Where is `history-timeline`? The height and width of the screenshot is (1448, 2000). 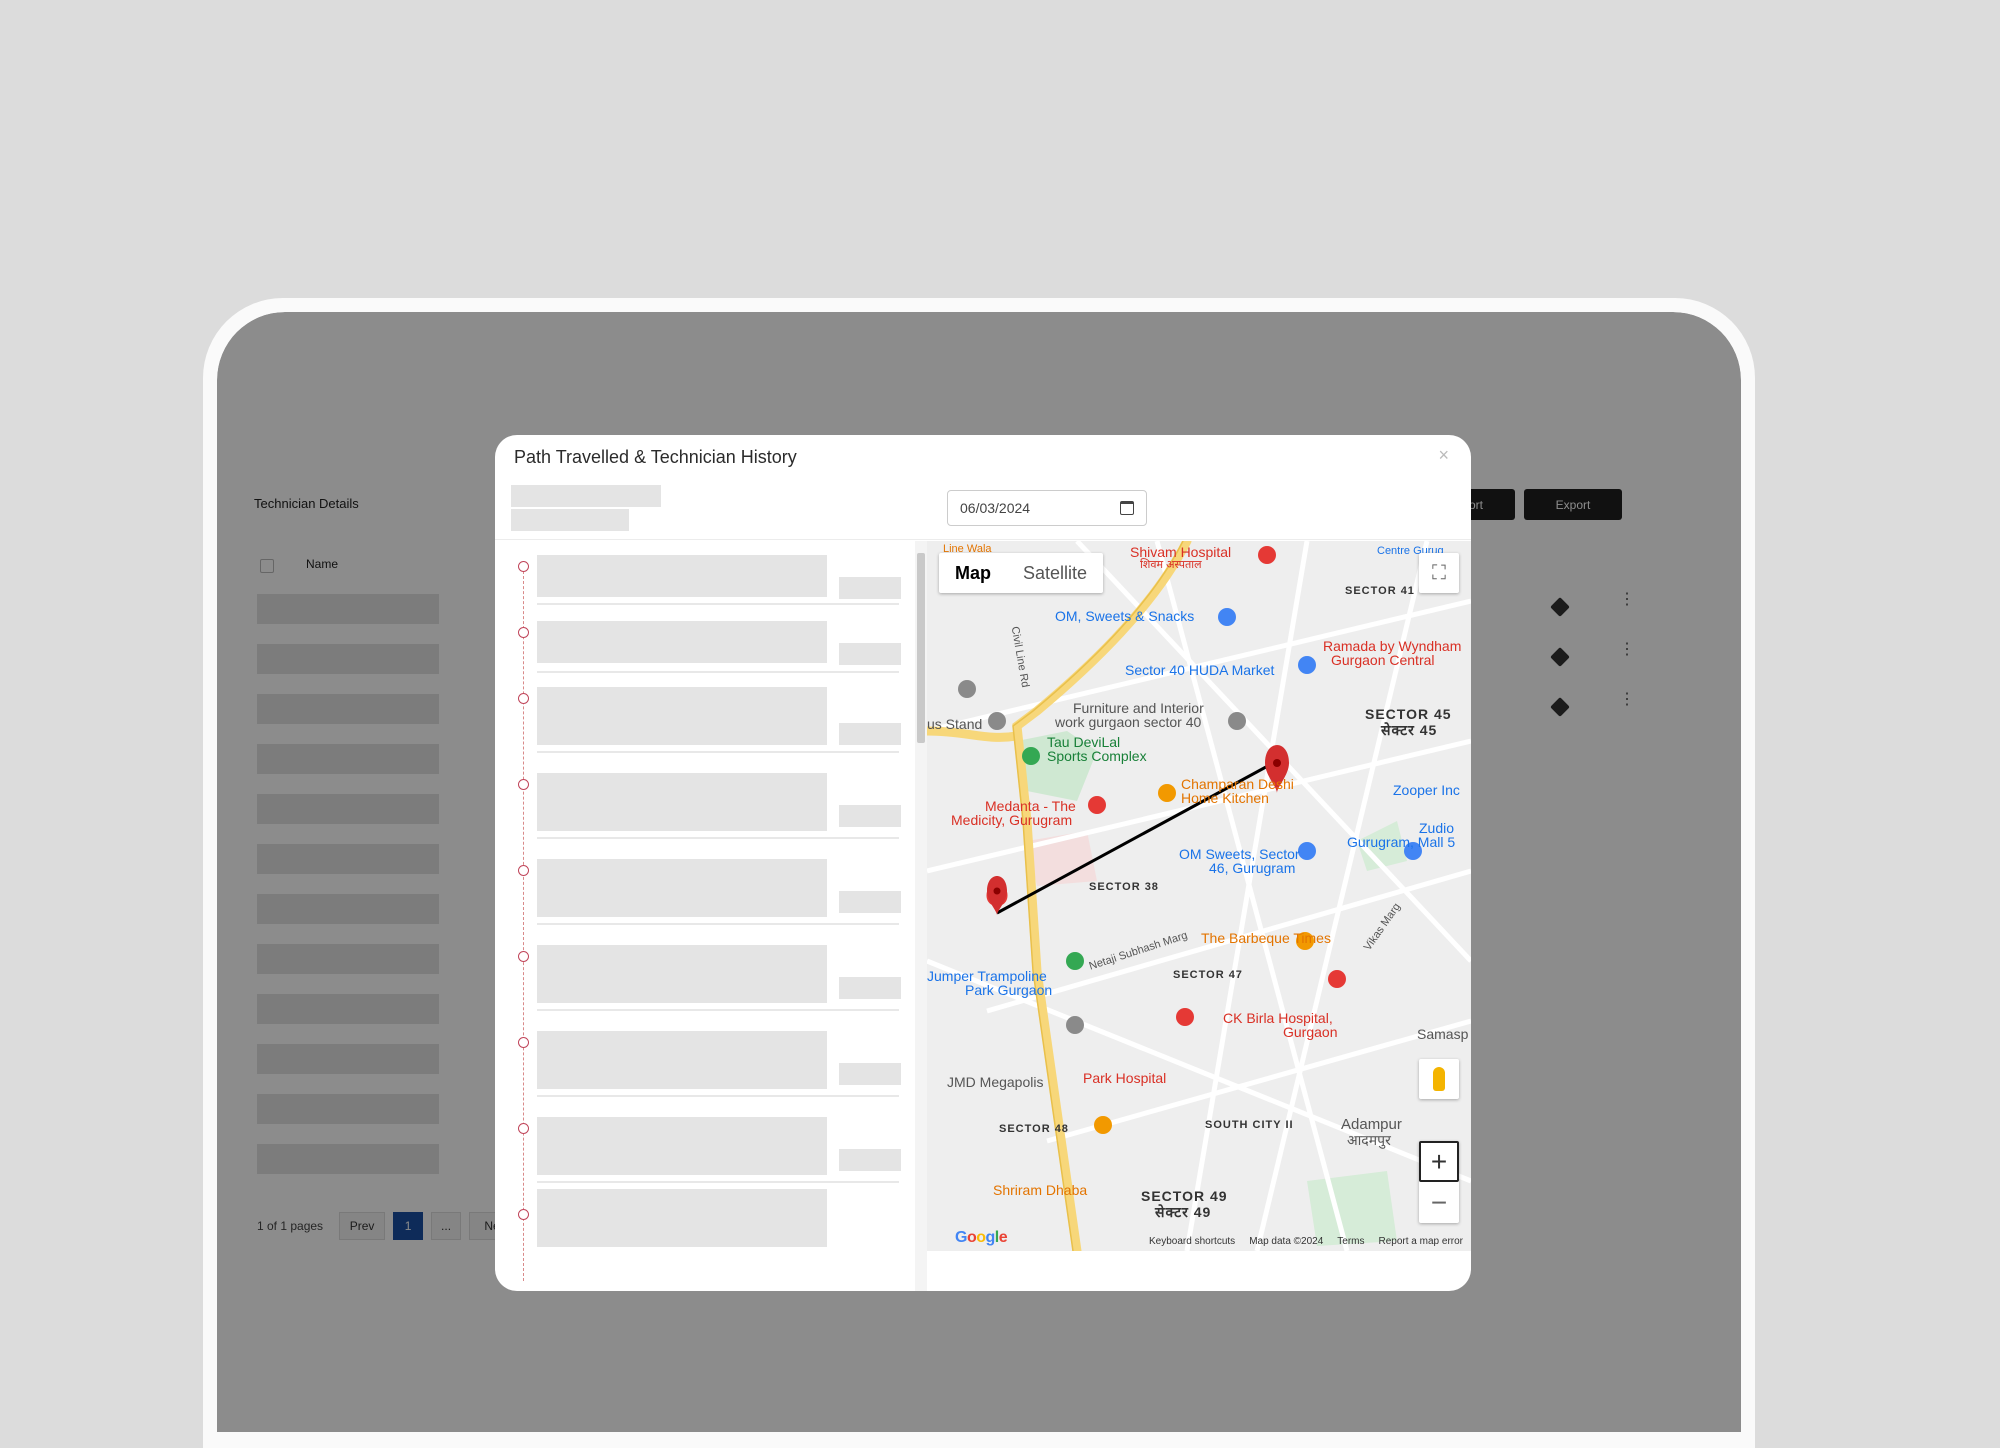 history-timeline is located at coordinates (705, 916).